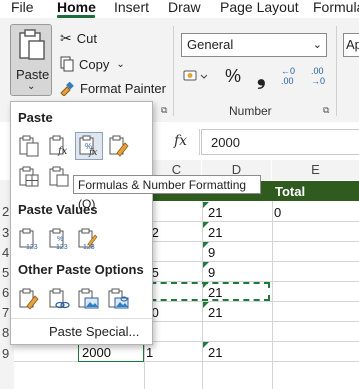 This screenshot has height=389, width=359. I want to click on cell-d2: 21, so click(215, 212).